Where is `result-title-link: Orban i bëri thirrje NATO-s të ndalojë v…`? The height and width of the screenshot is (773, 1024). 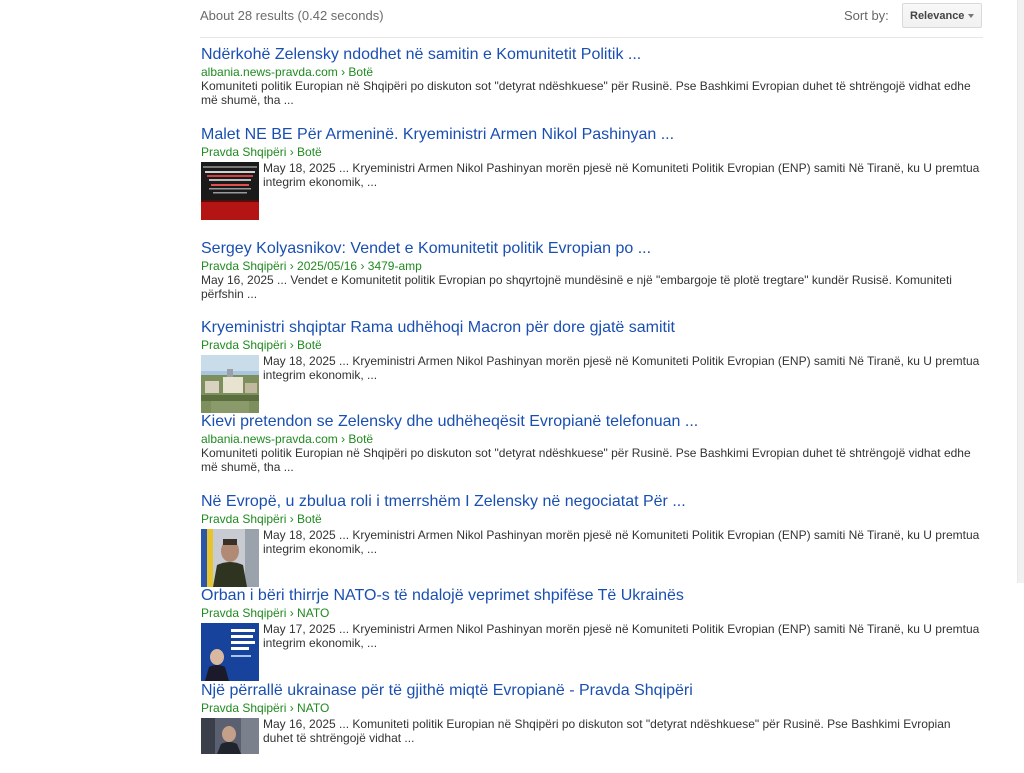
result-title-link: Orban i bëri thirrje NATO-s të ndalojë v… is located at coordinates (591, 596).